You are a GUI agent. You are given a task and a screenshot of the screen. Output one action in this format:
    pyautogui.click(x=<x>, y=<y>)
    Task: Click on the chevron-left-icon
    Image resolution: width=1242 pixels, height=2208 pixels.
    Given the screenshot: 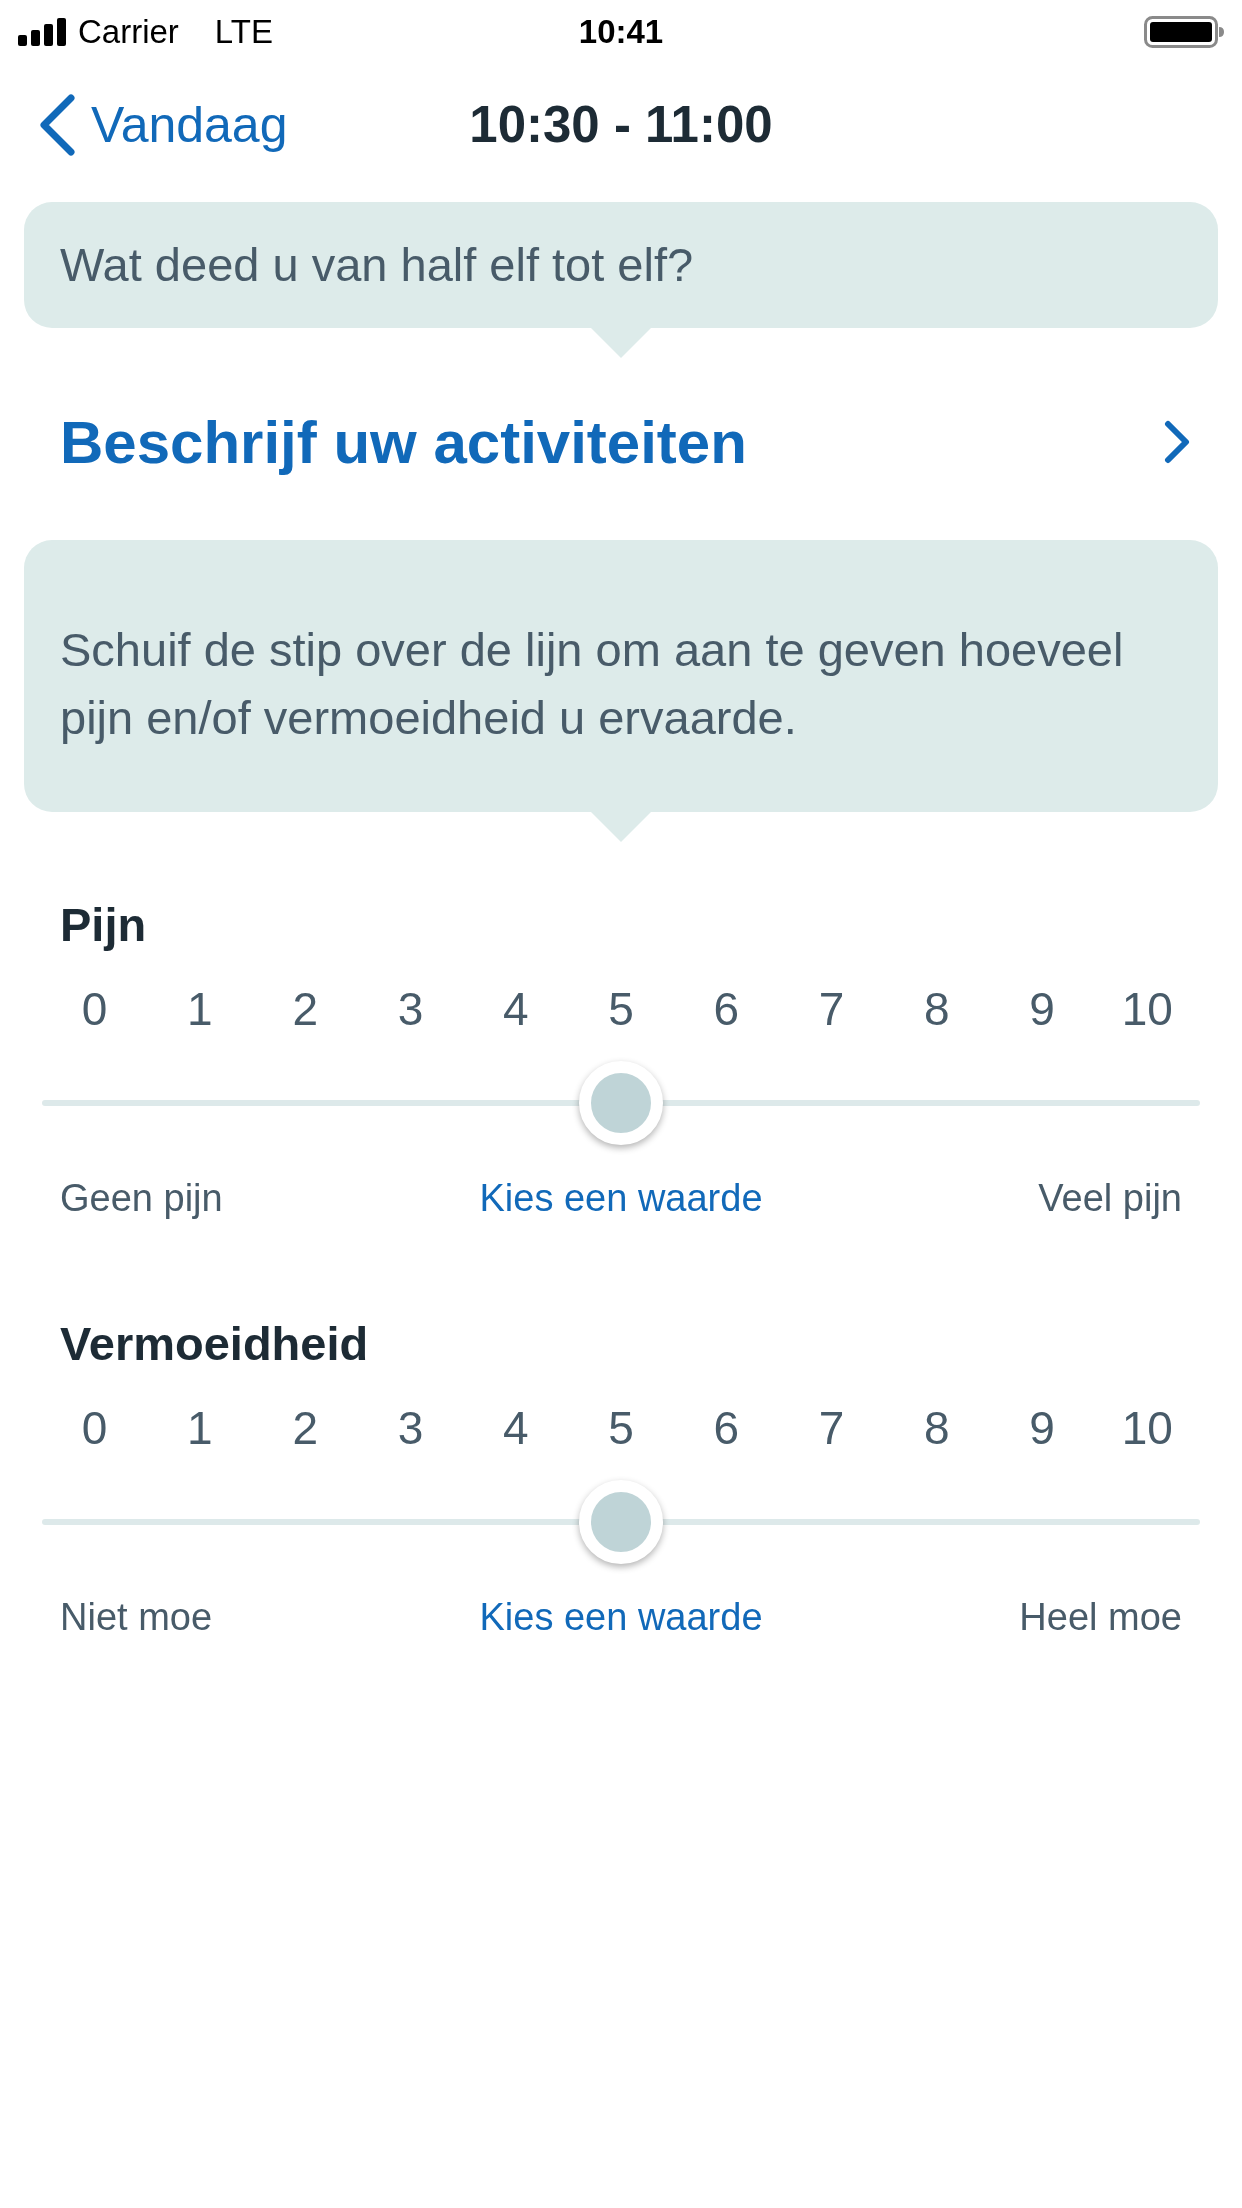 What is the action you would take?
    pyautogui.click(x=57, y=125)
    